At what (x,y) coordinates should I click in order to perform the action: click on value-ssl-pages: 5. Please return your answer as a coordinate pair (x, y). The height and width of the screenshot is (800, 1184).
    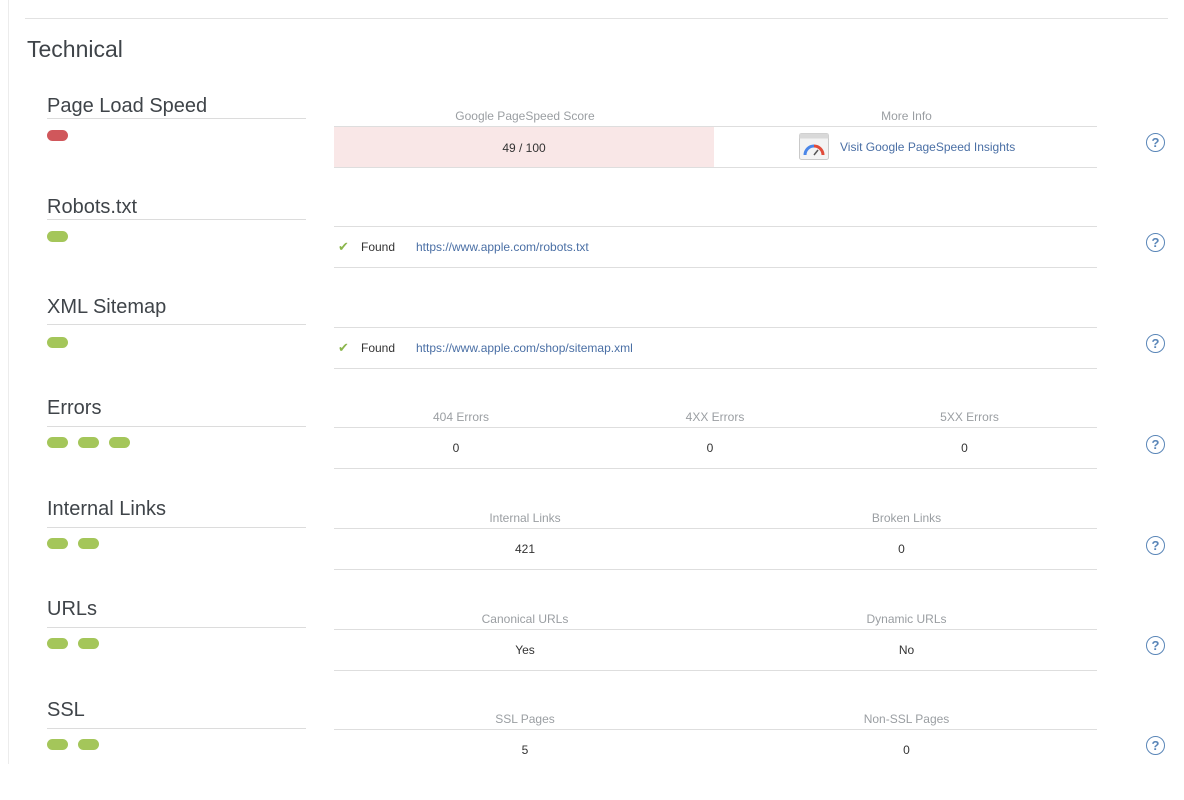
    Looking at the image, I should click on (525, 750).